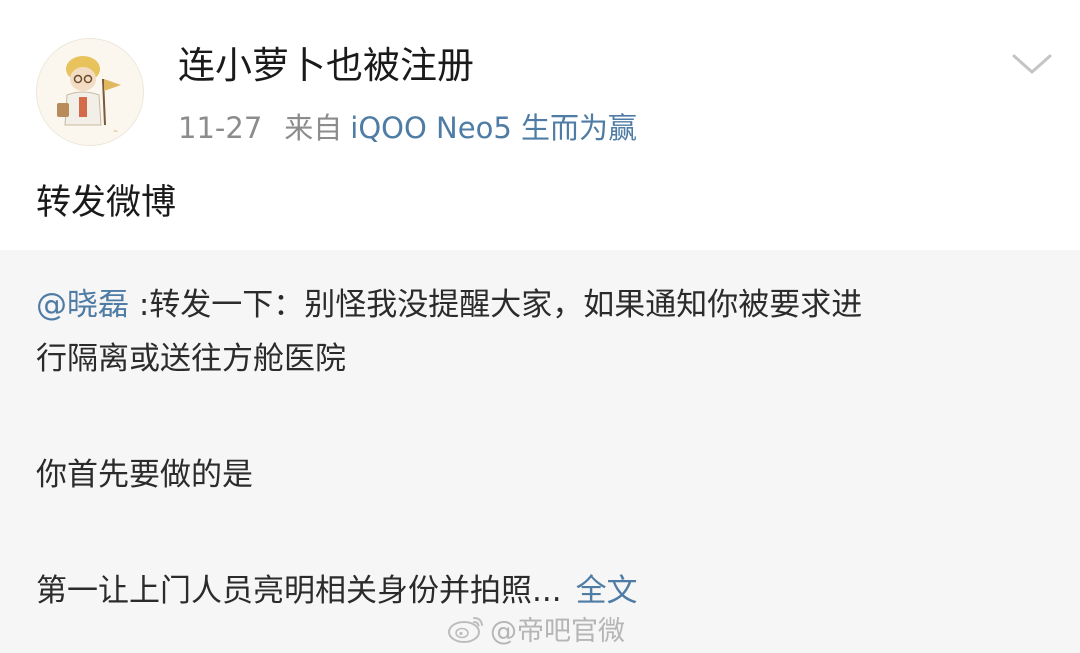  What do you see at coordinates (607, 591) in the screenshot?
I see `full-text-link: 全文` at bounding box center [607, 591].